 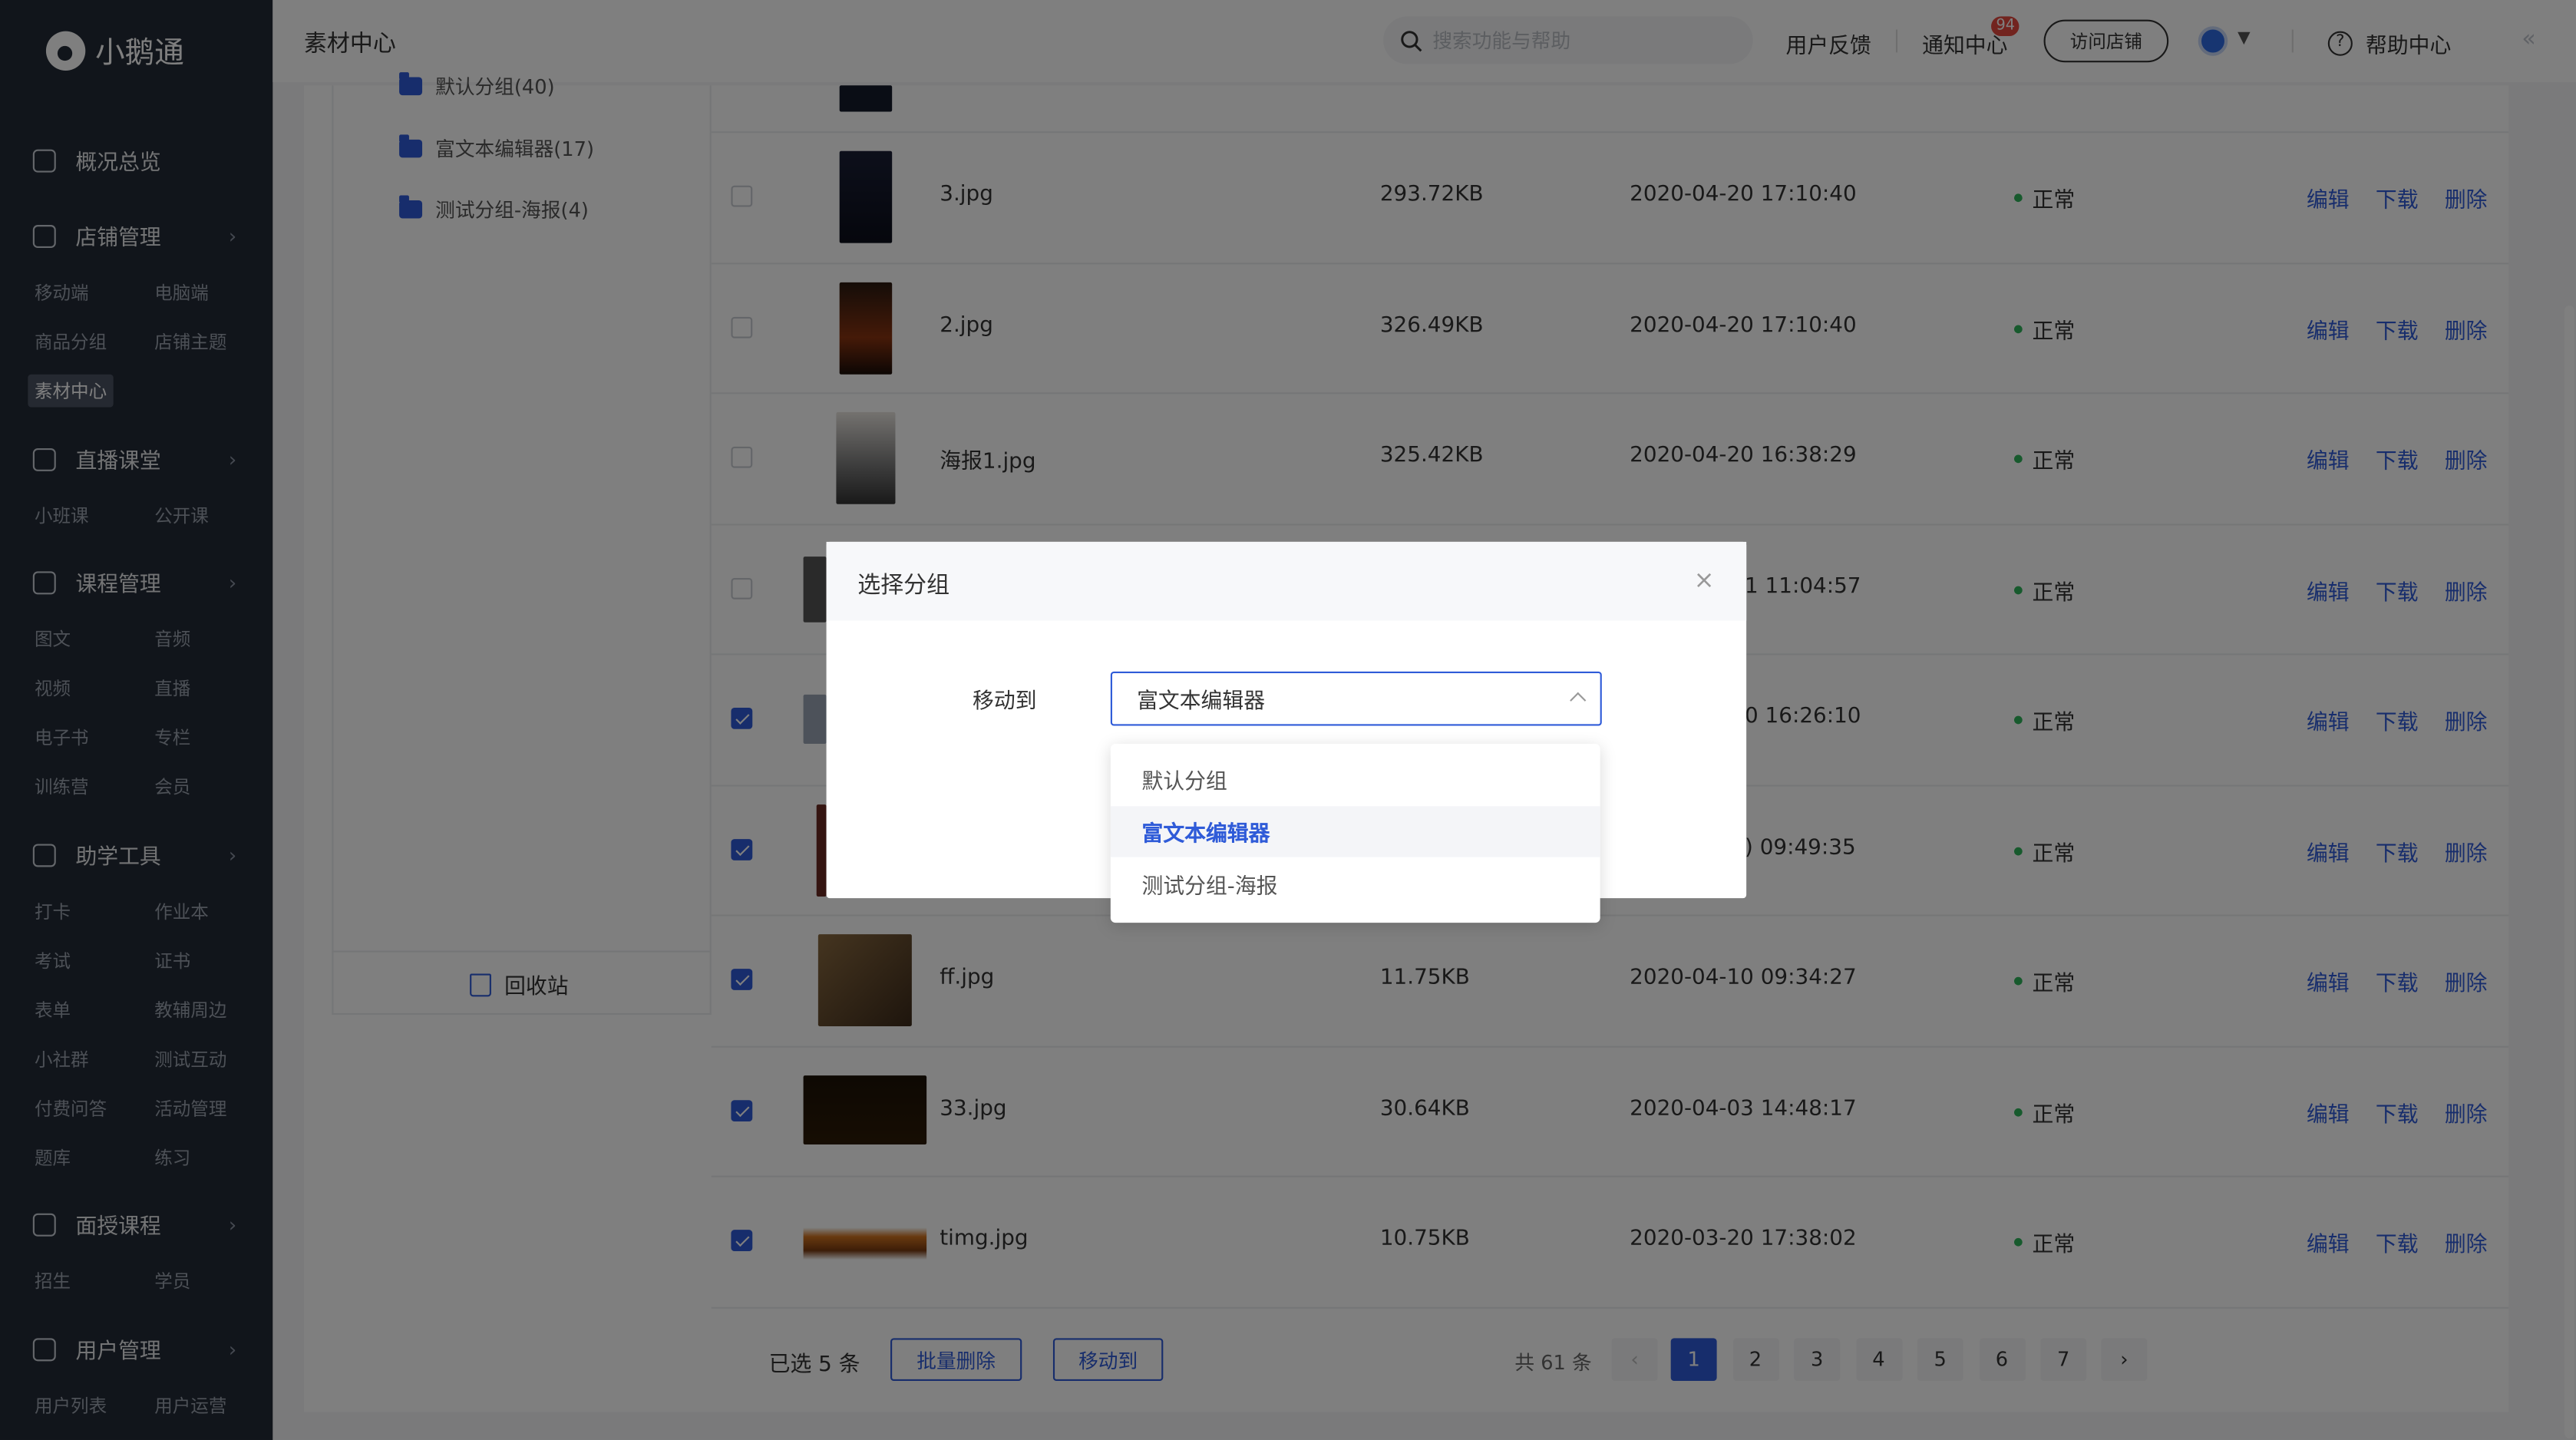 I want to click on group-select-value: 富文本编辑器, so click(x=1201, y=702).